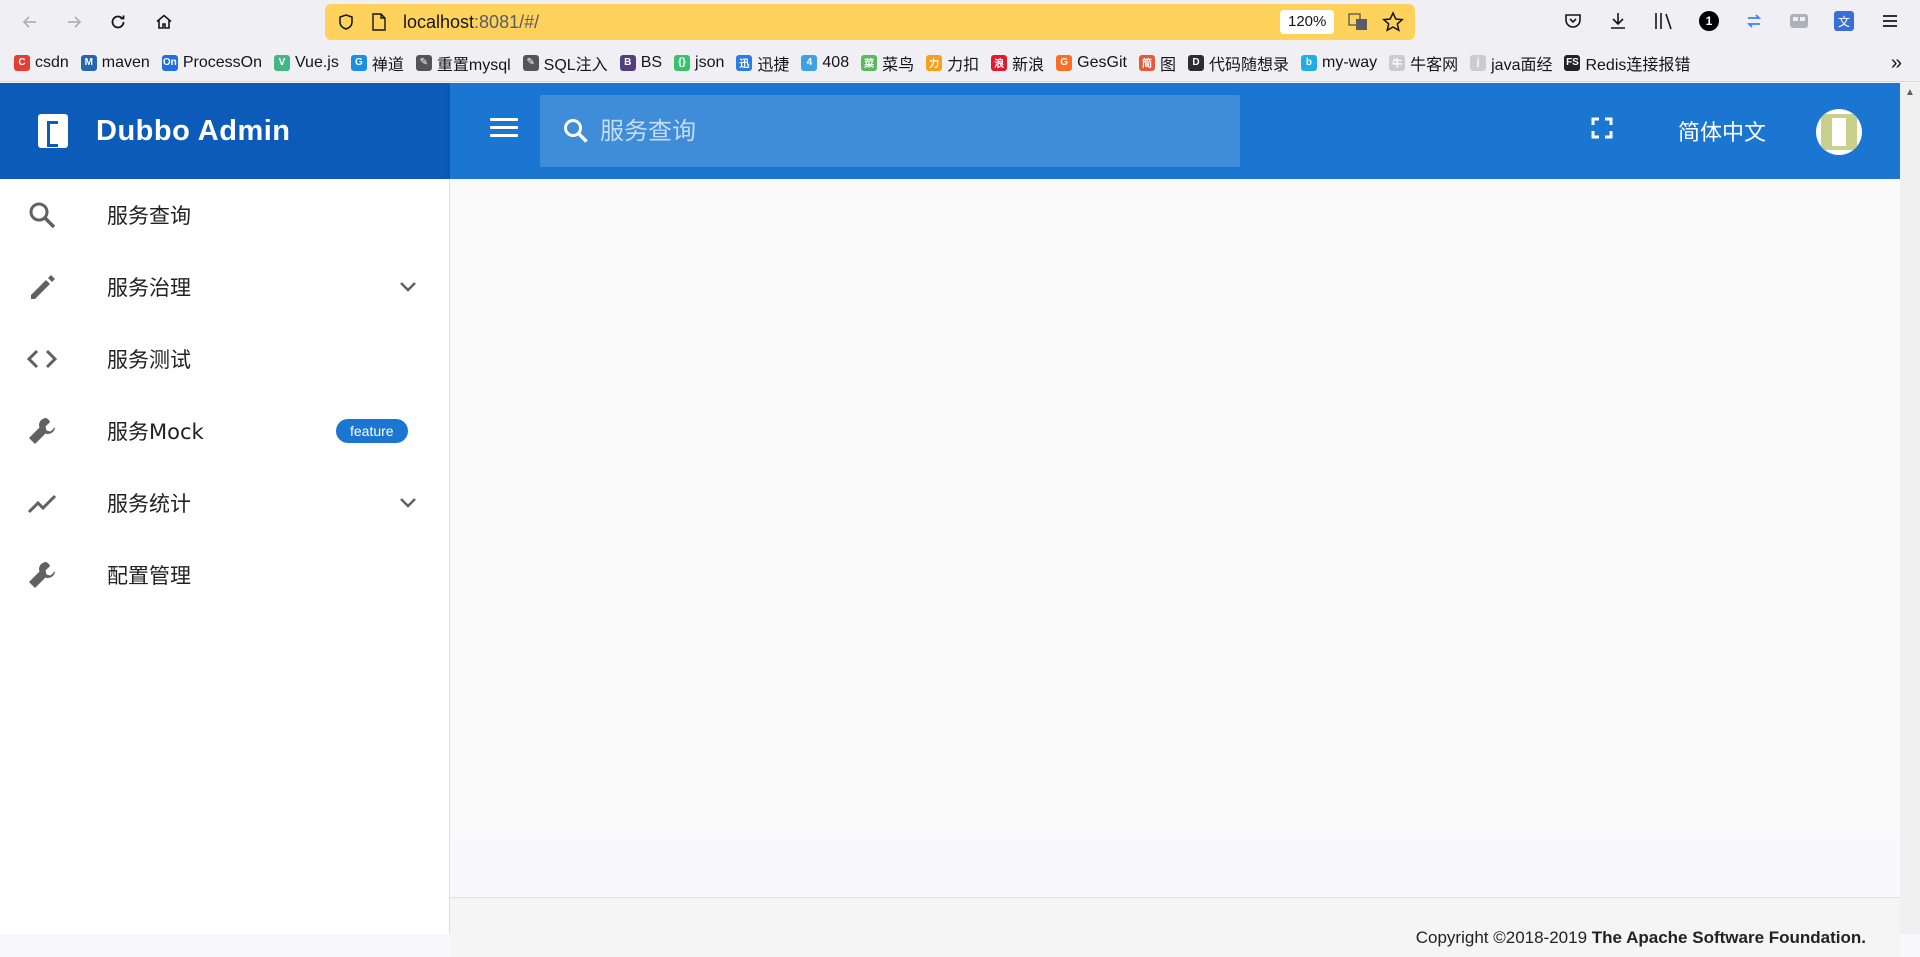  I want to click on bookmark-item: 4 408, so click(825, 63).